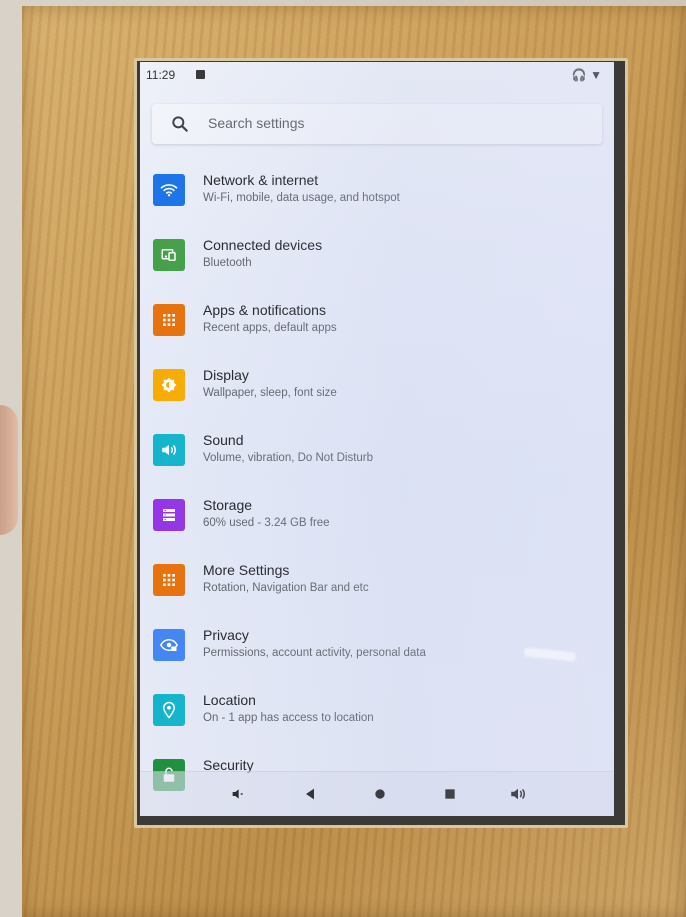  Describe the element at coordinates (226, 375) in the screenshot. I see `settings-item-title: Display` at that location.